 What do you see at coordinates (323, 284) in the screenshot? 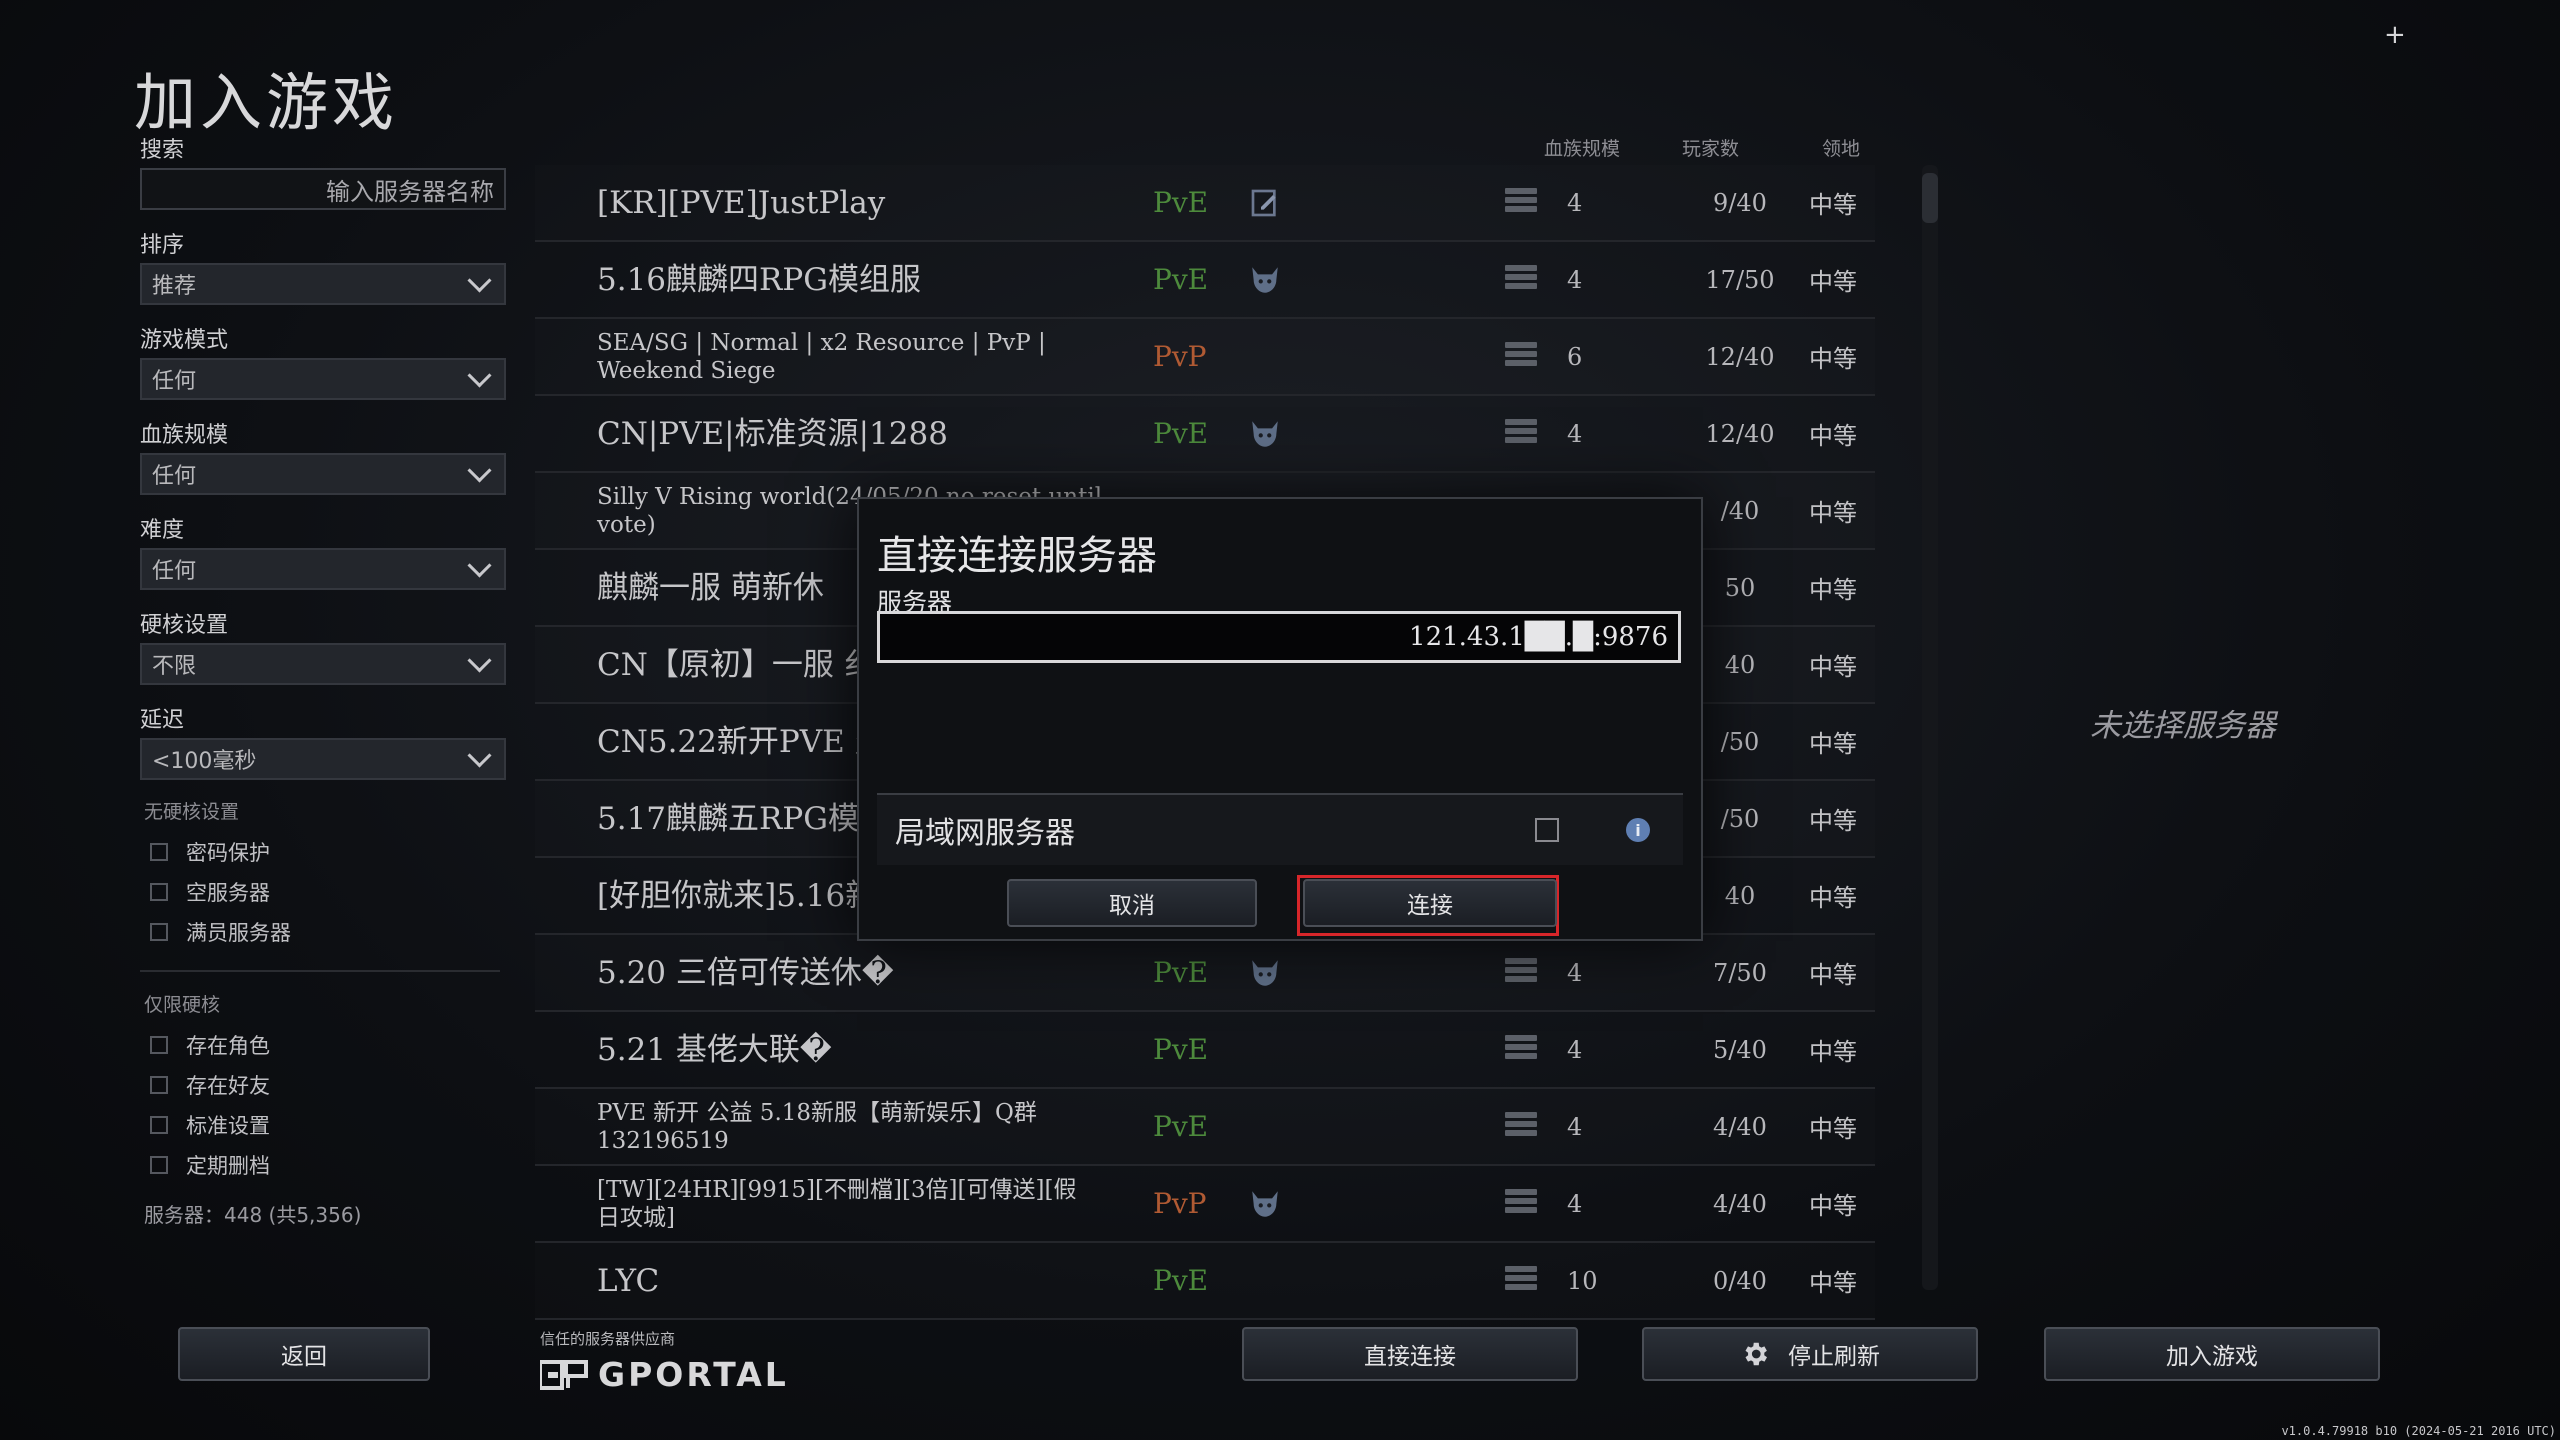
I see `sort-select: 推荐` at bounding box center [323, 284].